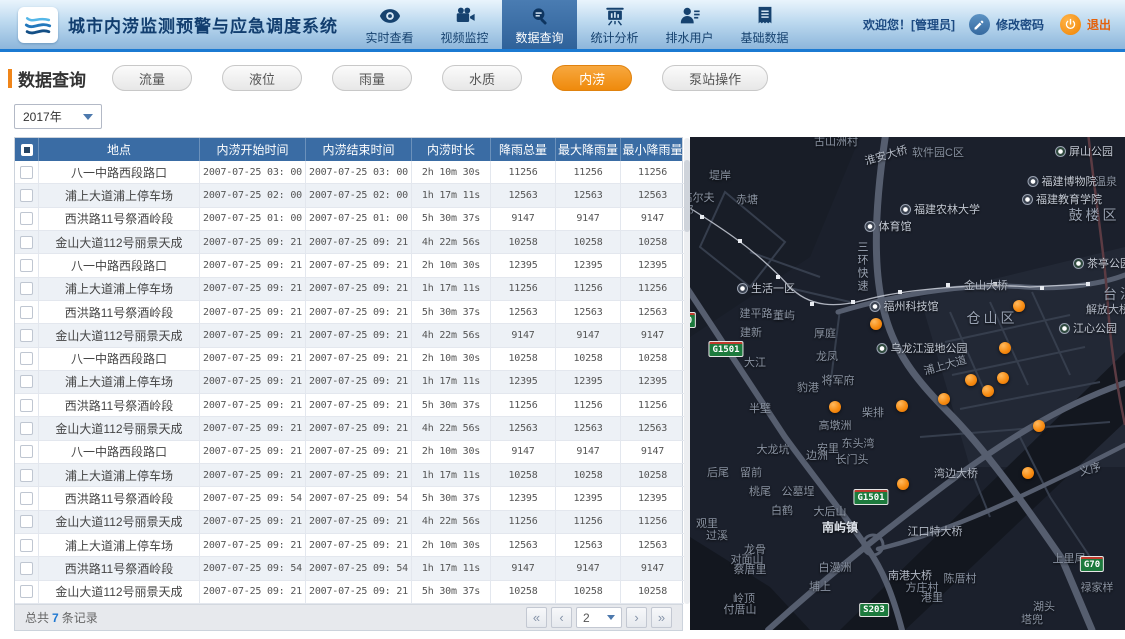 The height and width of the screenshot is (639, 1125). Describe the element at coordinates (784, 316) in the screenshot. I see `map-label-text: 董屿` at that location.